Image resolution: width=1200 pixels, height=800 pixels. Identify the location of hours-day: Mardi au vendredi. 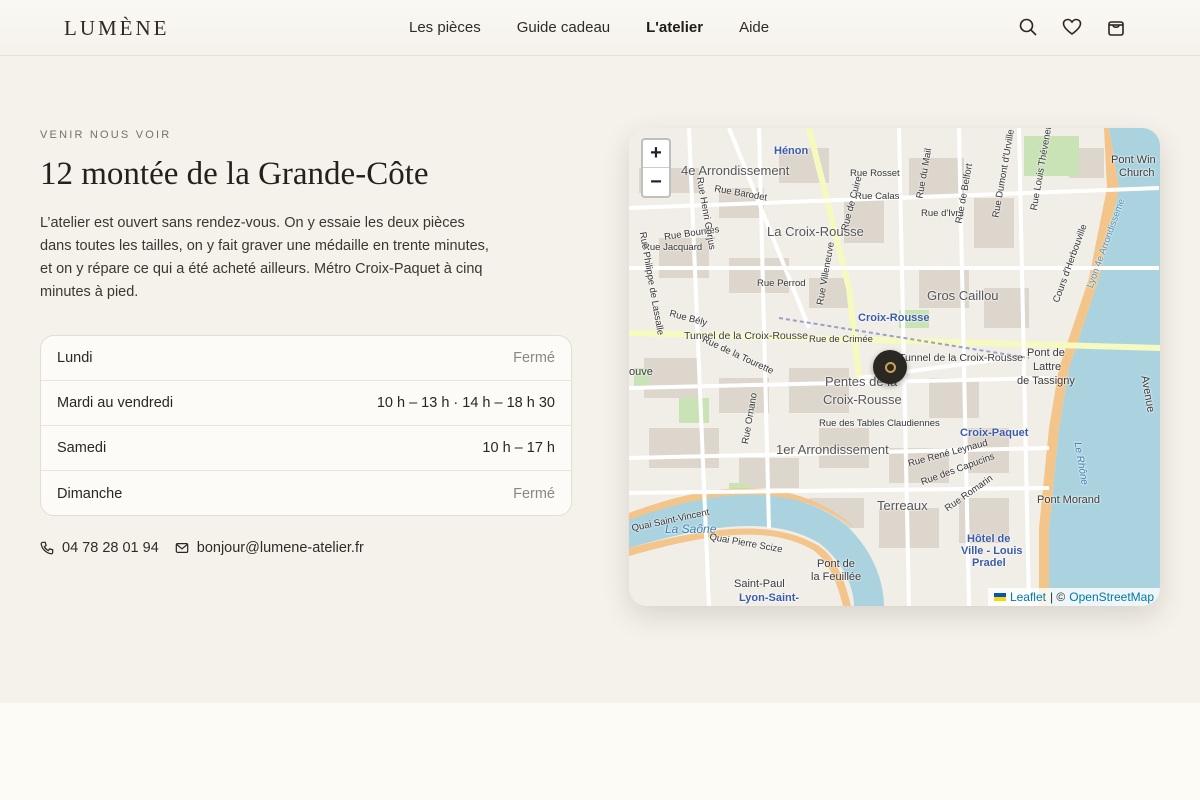
(115, 403).